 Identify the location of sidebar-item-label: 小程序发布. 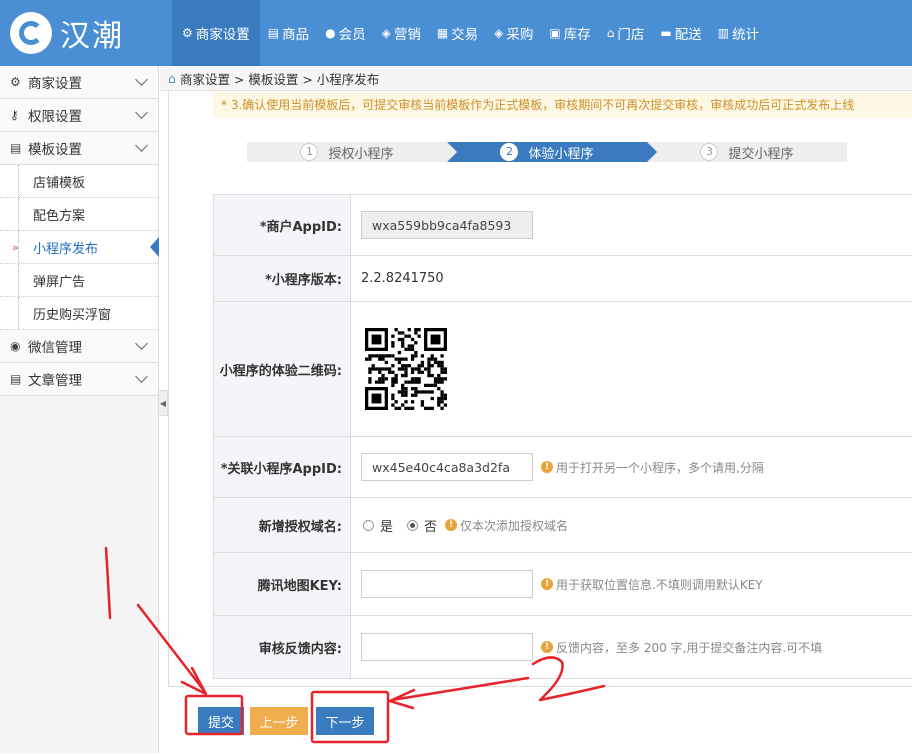
(66, 249).